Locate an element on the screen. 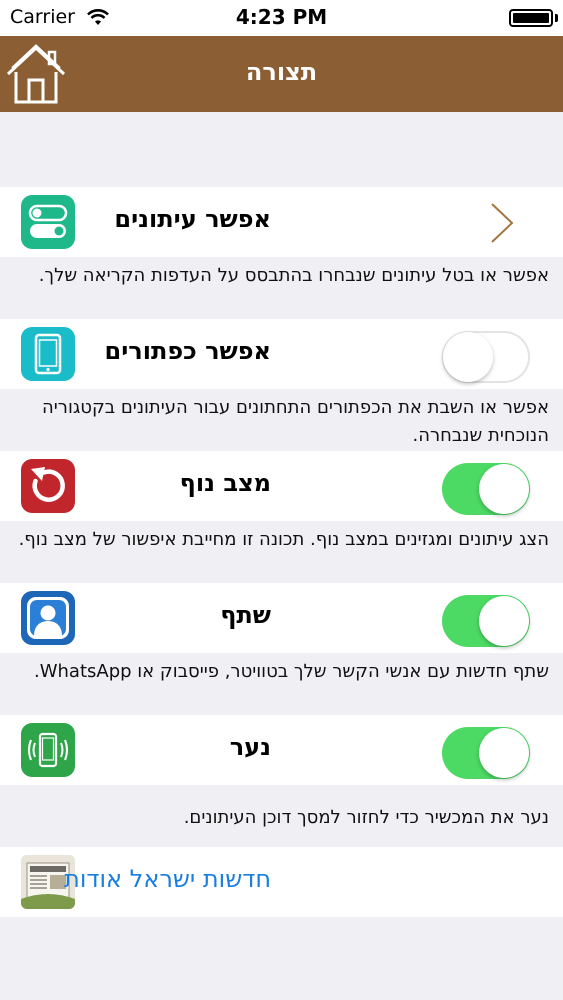 The image size is (563, 1000). status-bar: Carrier 4:23 PM is located at coordinates (281, 18).